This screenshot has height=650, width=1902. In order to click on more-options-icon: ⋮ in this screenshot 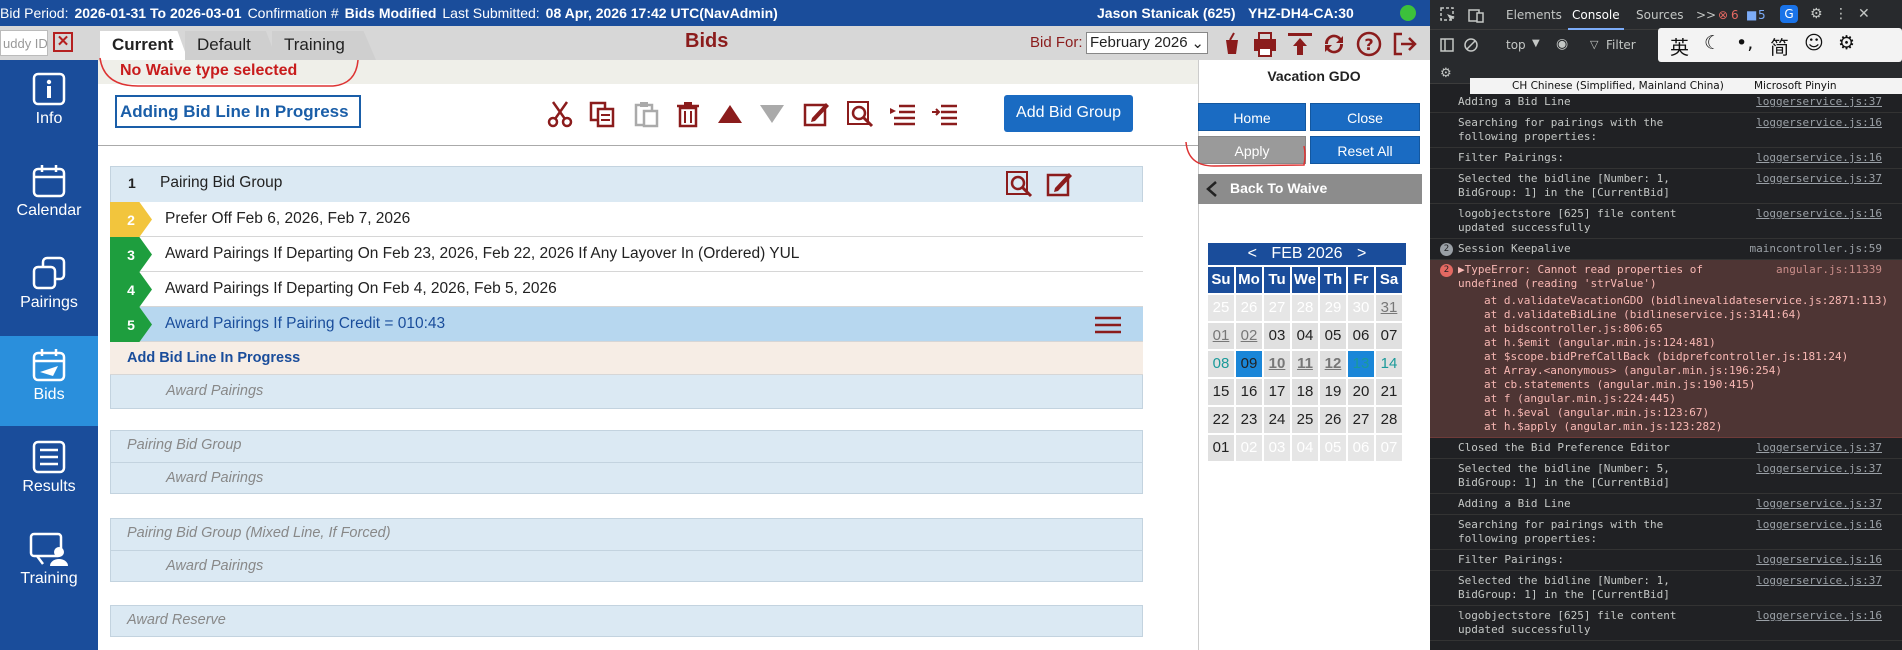, I will do `click(1841, 14)`.